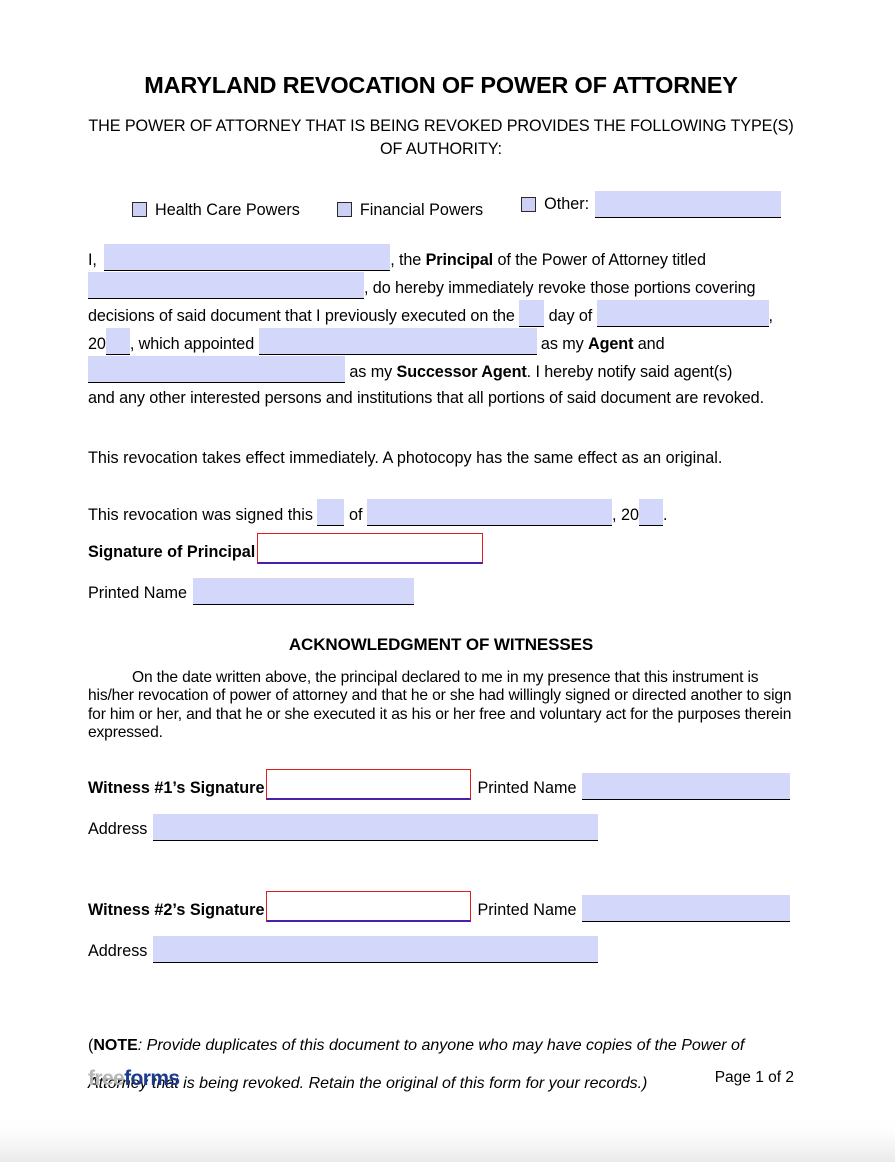 The height and width of the screenshot is (1162, 895). Describe the element at coordinates (601, 259) in the screenshot. I see `body-line-1-tail: of the Power of Attorney titled` at that location.